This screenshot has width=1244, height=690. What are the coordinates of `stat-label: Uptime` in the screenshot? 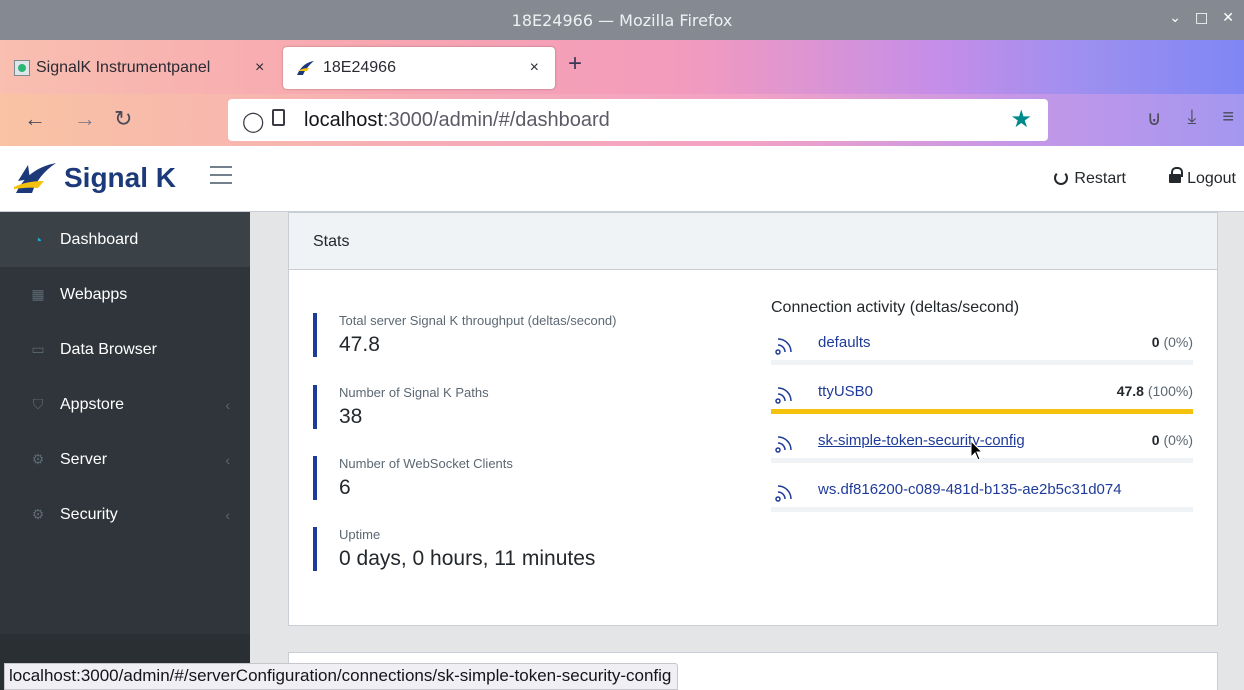 It's located at (360, 534).